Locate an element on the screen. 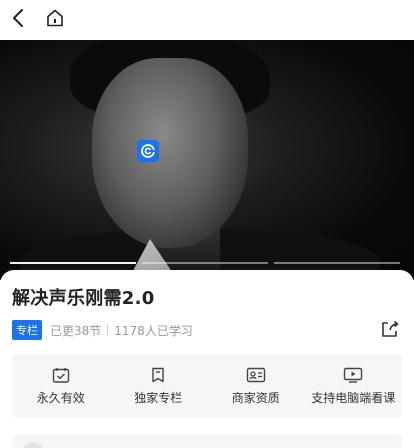 The height and width of the screenshot is (448, 414). feature-exclusive: 独家专栏 is located at coordinates (159, 386).